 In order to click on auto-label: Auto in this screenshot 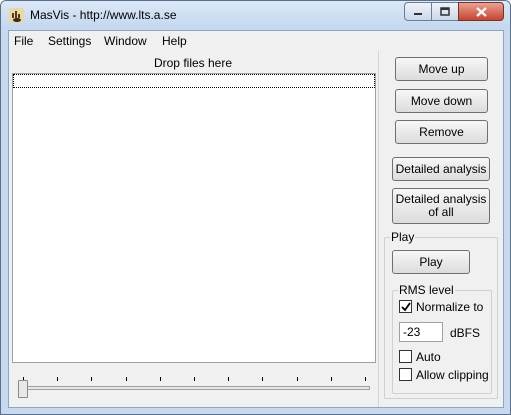, I will do `click(428, 357)`.